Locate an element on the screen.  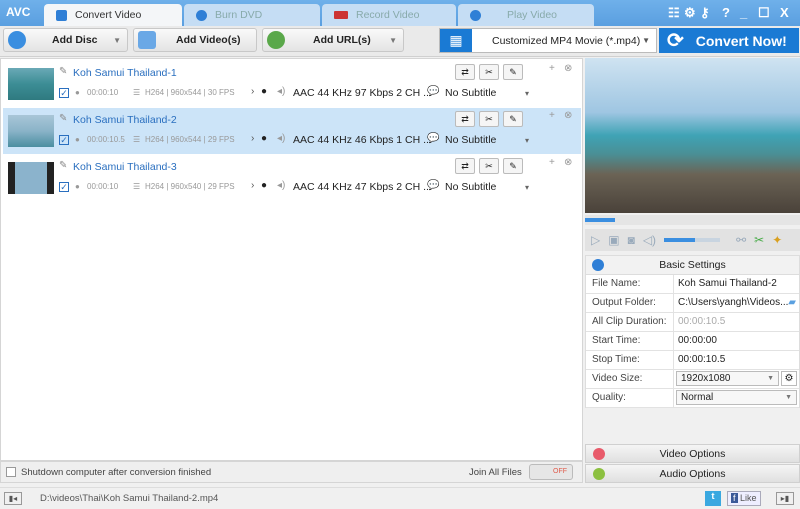
help-button: ? is located at coordinates (726, 12).